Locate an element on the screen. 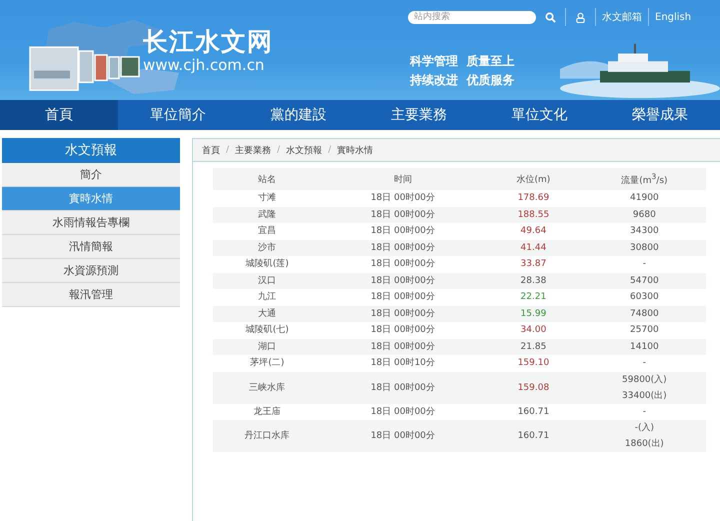 The image size is (720, 521). flow-value: 59800(入) is located at coordinates (644, 380).